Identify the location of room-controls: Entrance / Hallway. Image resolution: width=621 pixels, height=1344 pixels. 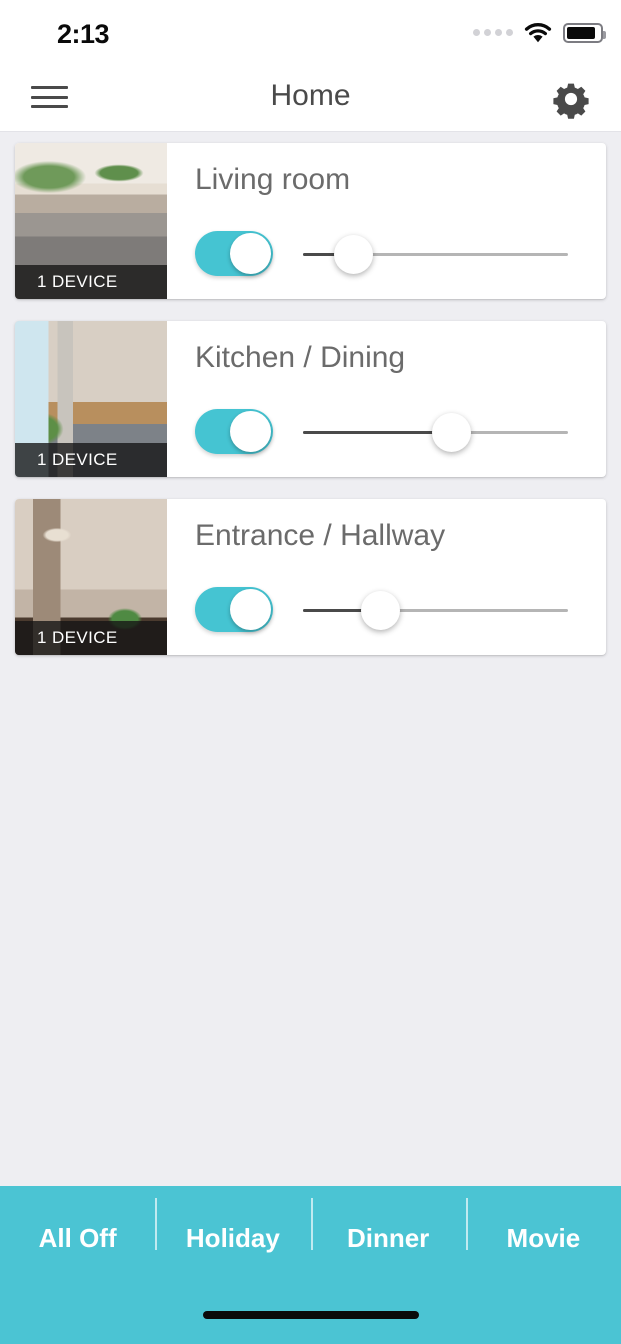
(386, 577).